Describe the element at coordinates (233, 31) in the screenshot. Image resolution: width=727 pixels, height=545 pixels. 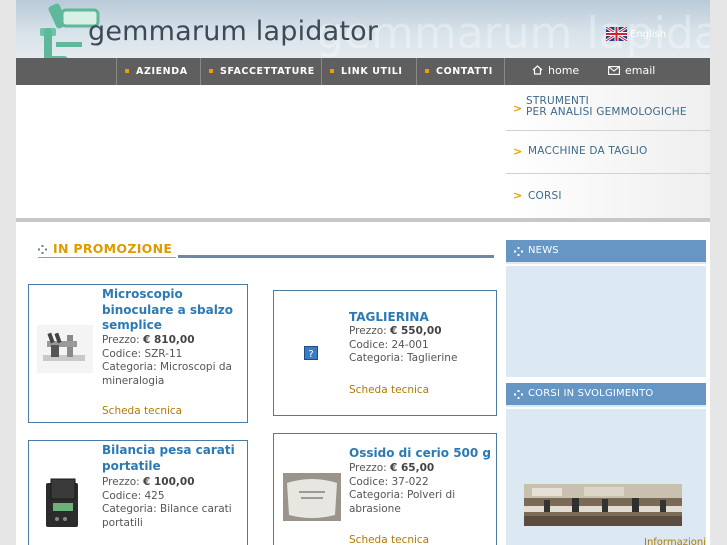
I see `site-title: gemmarum lapidator` at that location.